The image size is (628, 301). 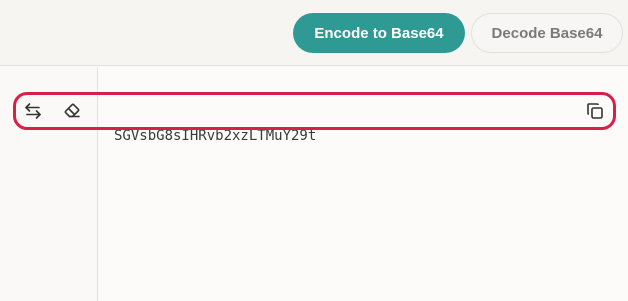 I want to click on eraser-icon, so click(x=72, y=111).